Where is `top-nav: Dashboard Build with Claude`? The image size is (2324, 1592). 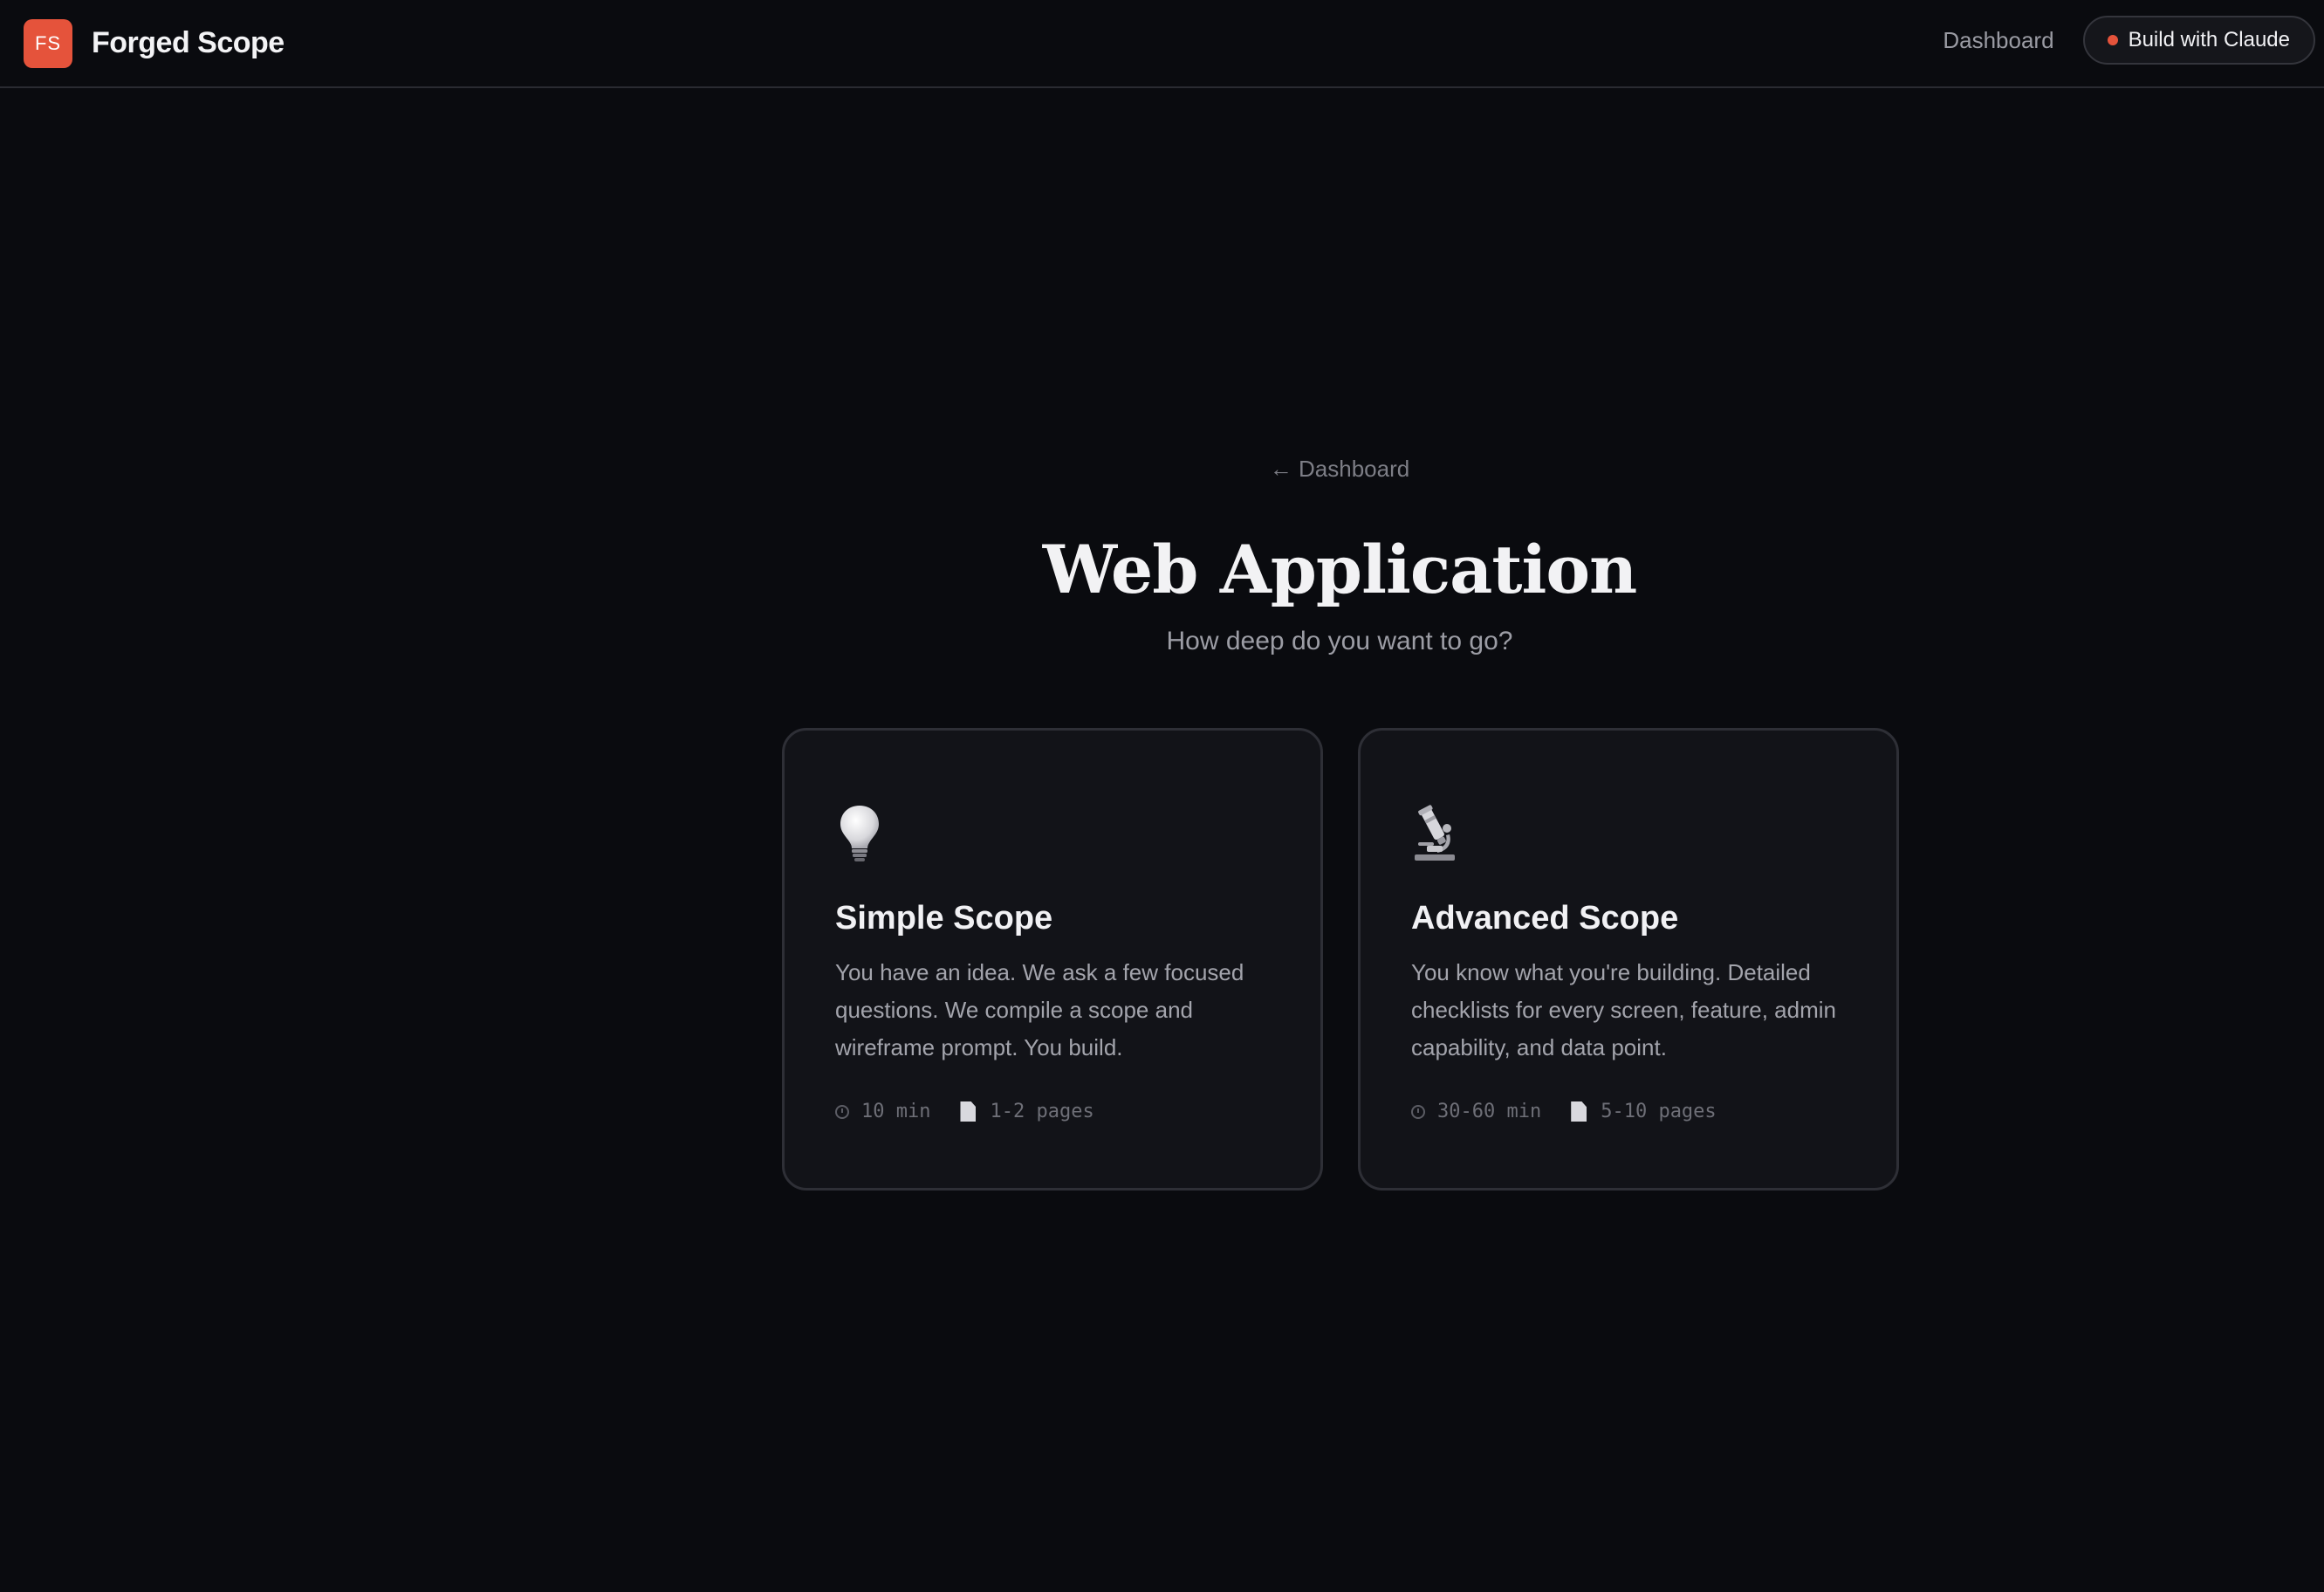 top-nav: Dashboard Build with Claude is located at coordinates (2129, 40).